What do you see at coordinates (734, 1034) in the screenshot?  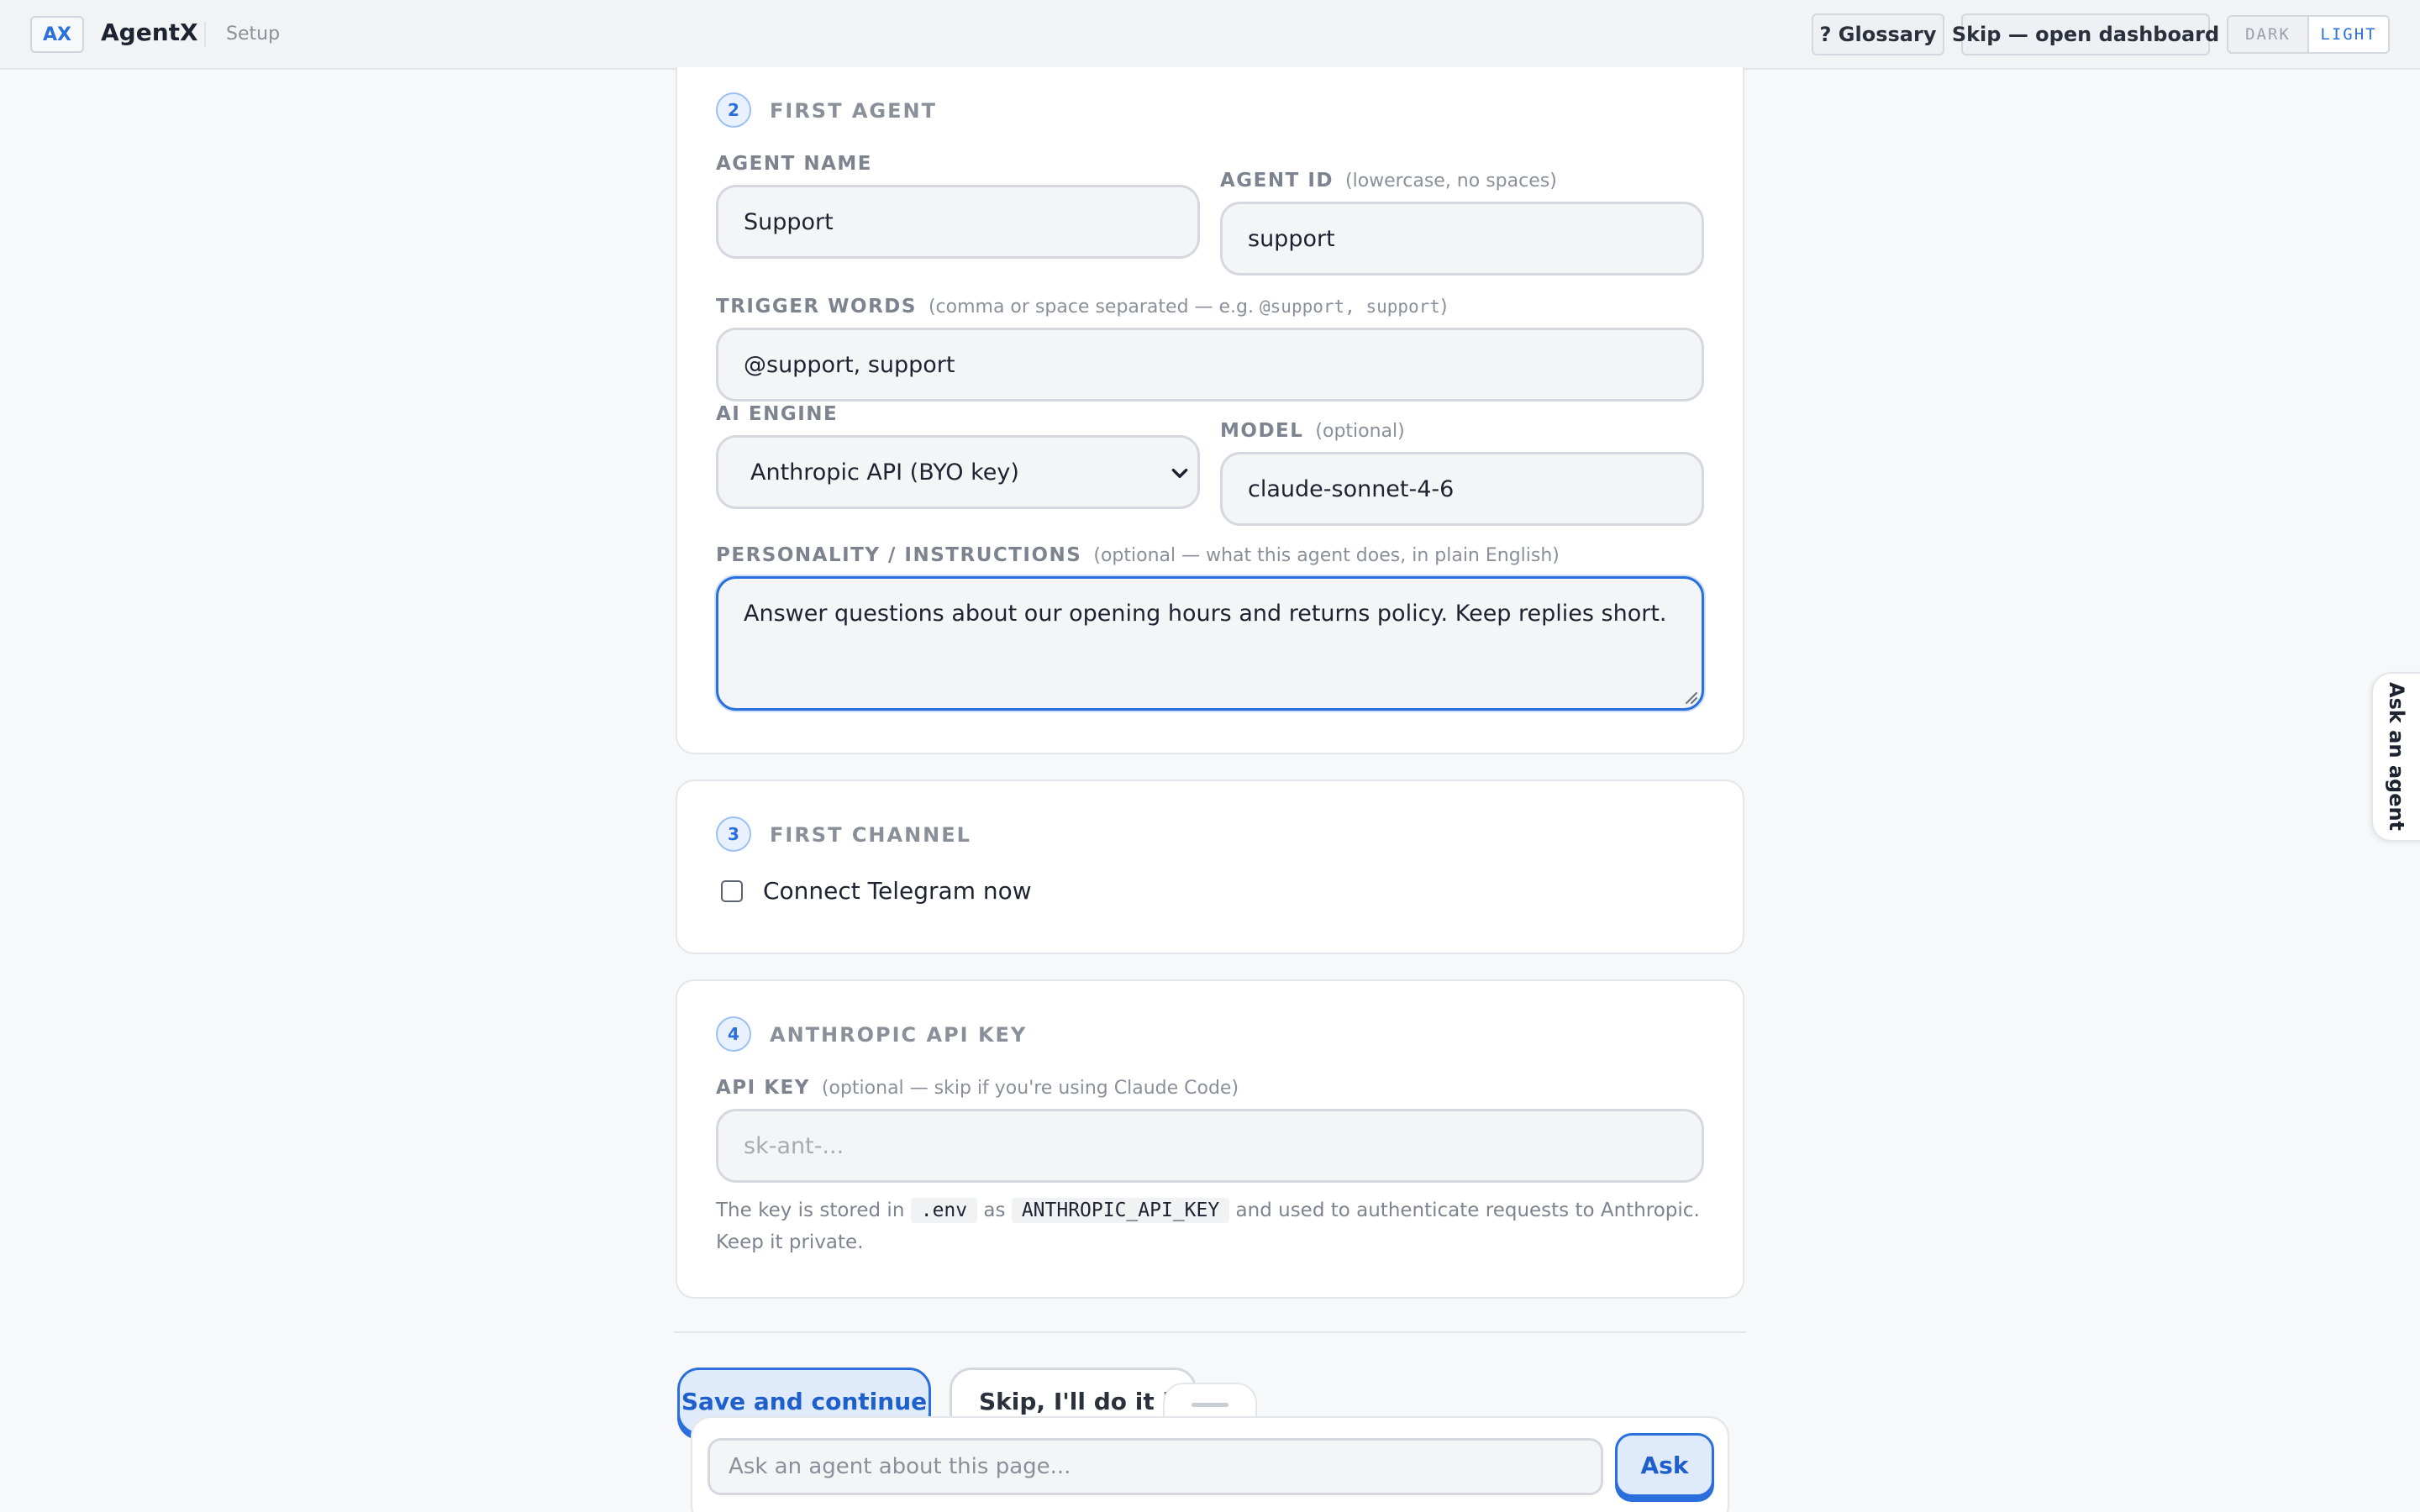 I see `step-4-badge: 4` at bounding box center [734, 1034].